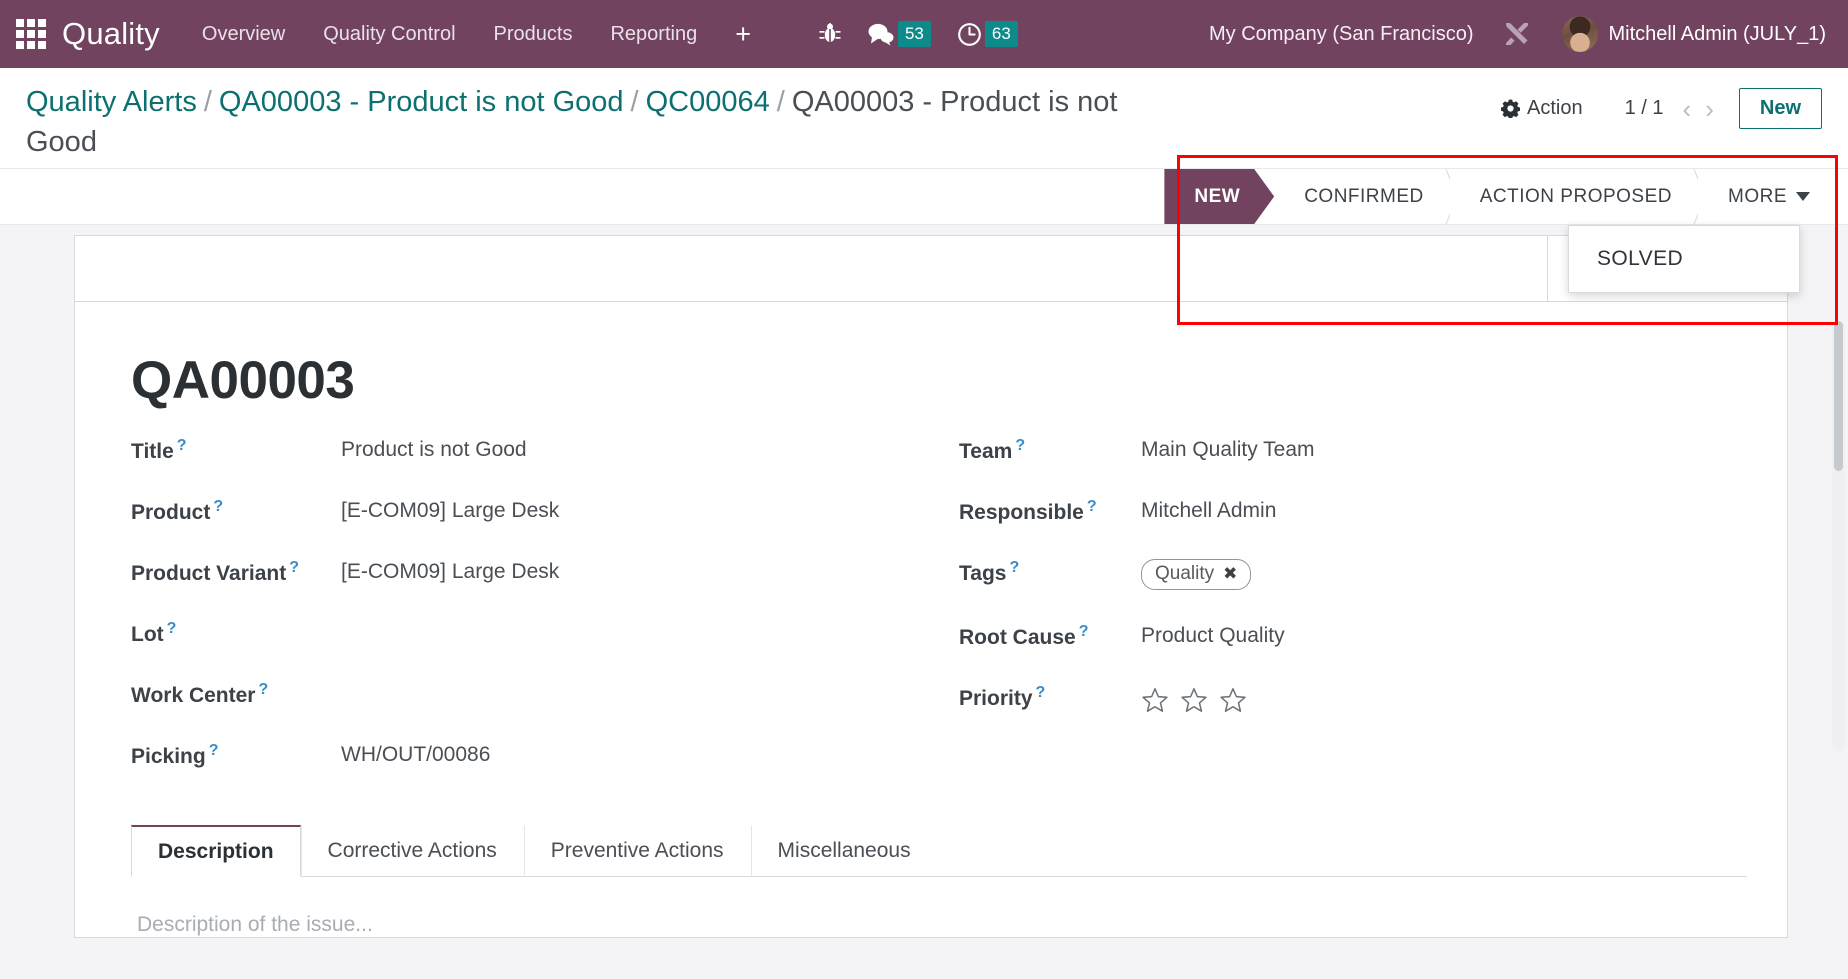 Image resolution: width=1848 pixels, height=979 pixels. Describe the element at coordinates (1687, 109) in the screenshot. I see `pager-previous-icon: ‹` at that location.